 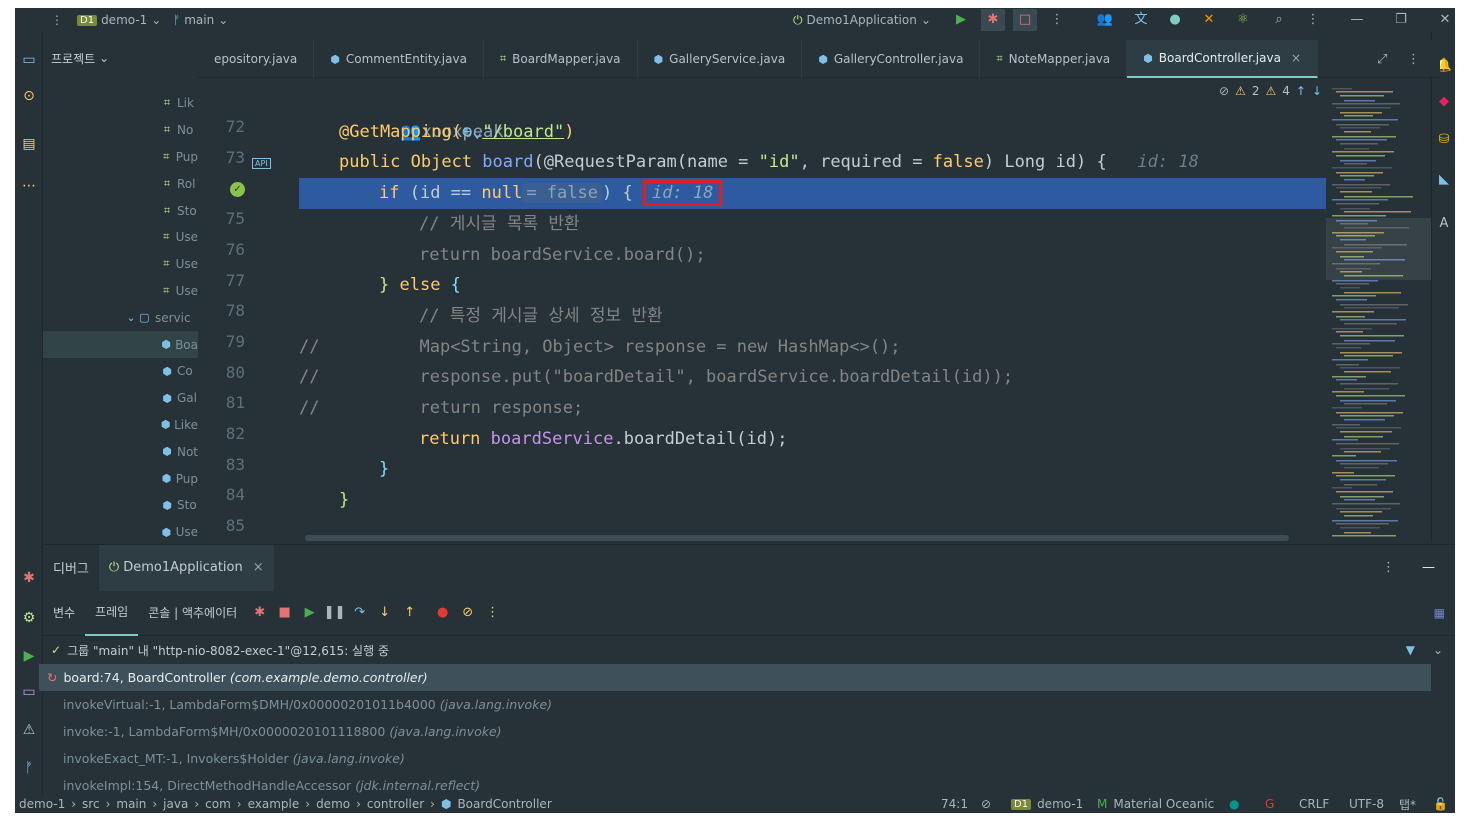 I want to click on settings-menu-icon: ⋮, so click(x=1313, y=20).